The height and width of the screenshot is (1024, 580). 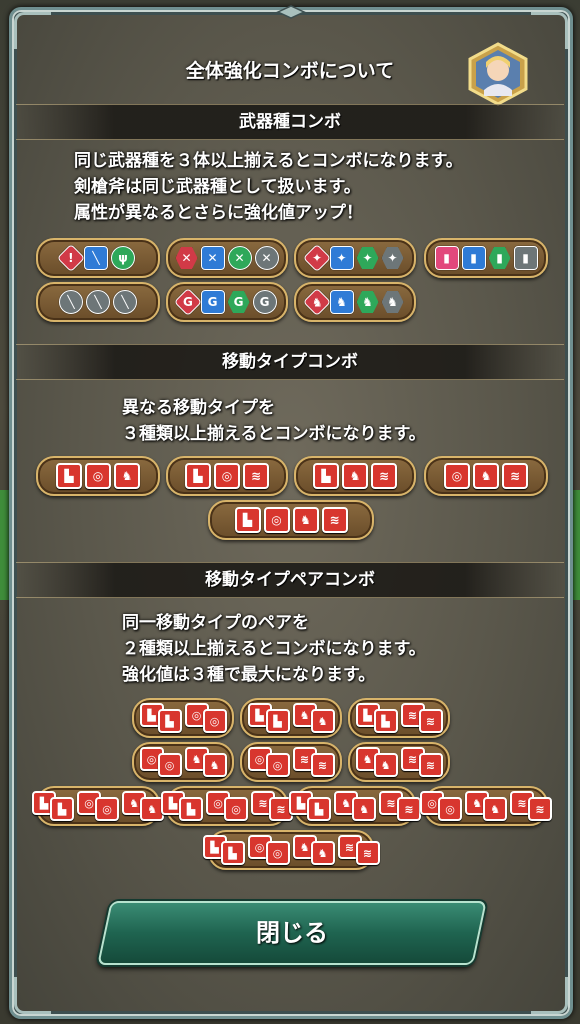 I want to click on lance-icon: ╲, so click(x=96, y=258).